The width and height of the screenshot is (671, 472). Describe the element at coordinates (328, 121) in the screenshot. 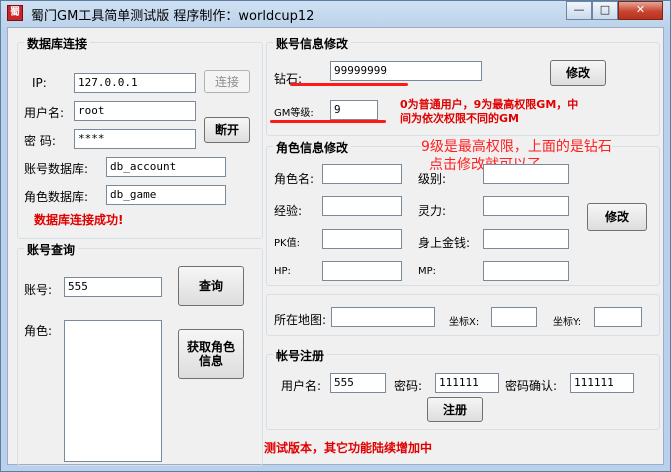

I see `gm-level-highlight-mark` at that location.